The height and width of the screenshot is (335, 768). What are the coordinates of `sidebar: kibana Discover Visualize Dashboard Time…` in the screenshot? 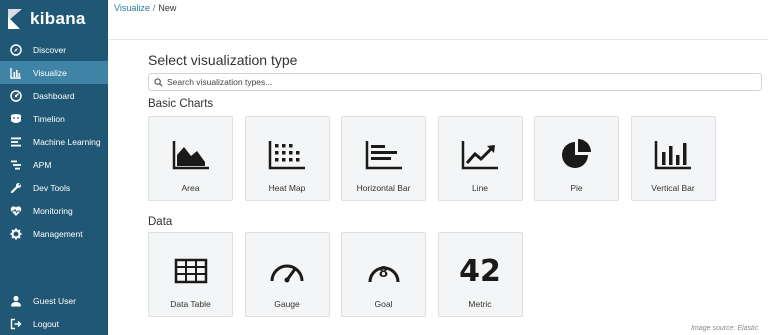 It's located at (54, 167).